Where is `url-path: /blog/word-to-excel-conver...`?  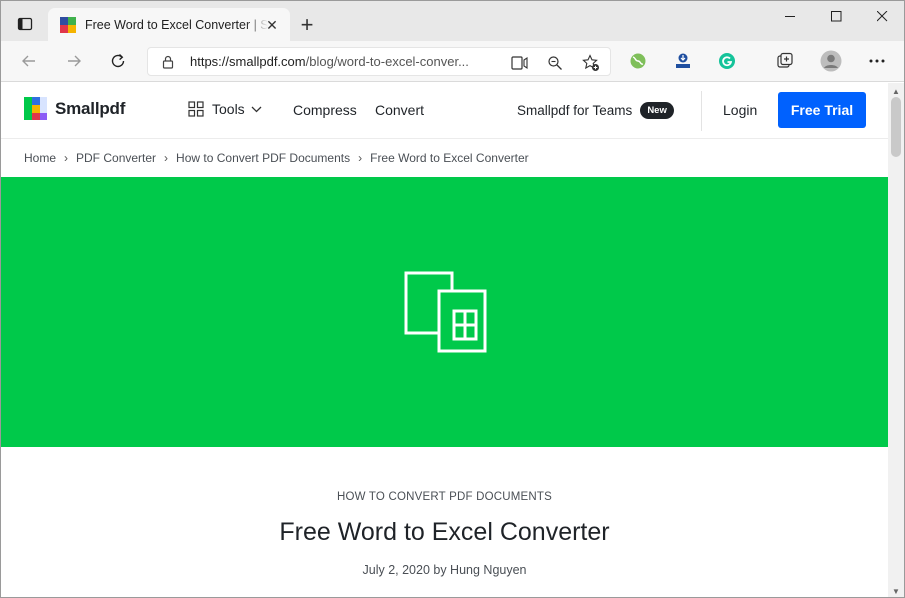
url-path: /blog/word-to-excel-conver... is located at coordinates (387, 61).